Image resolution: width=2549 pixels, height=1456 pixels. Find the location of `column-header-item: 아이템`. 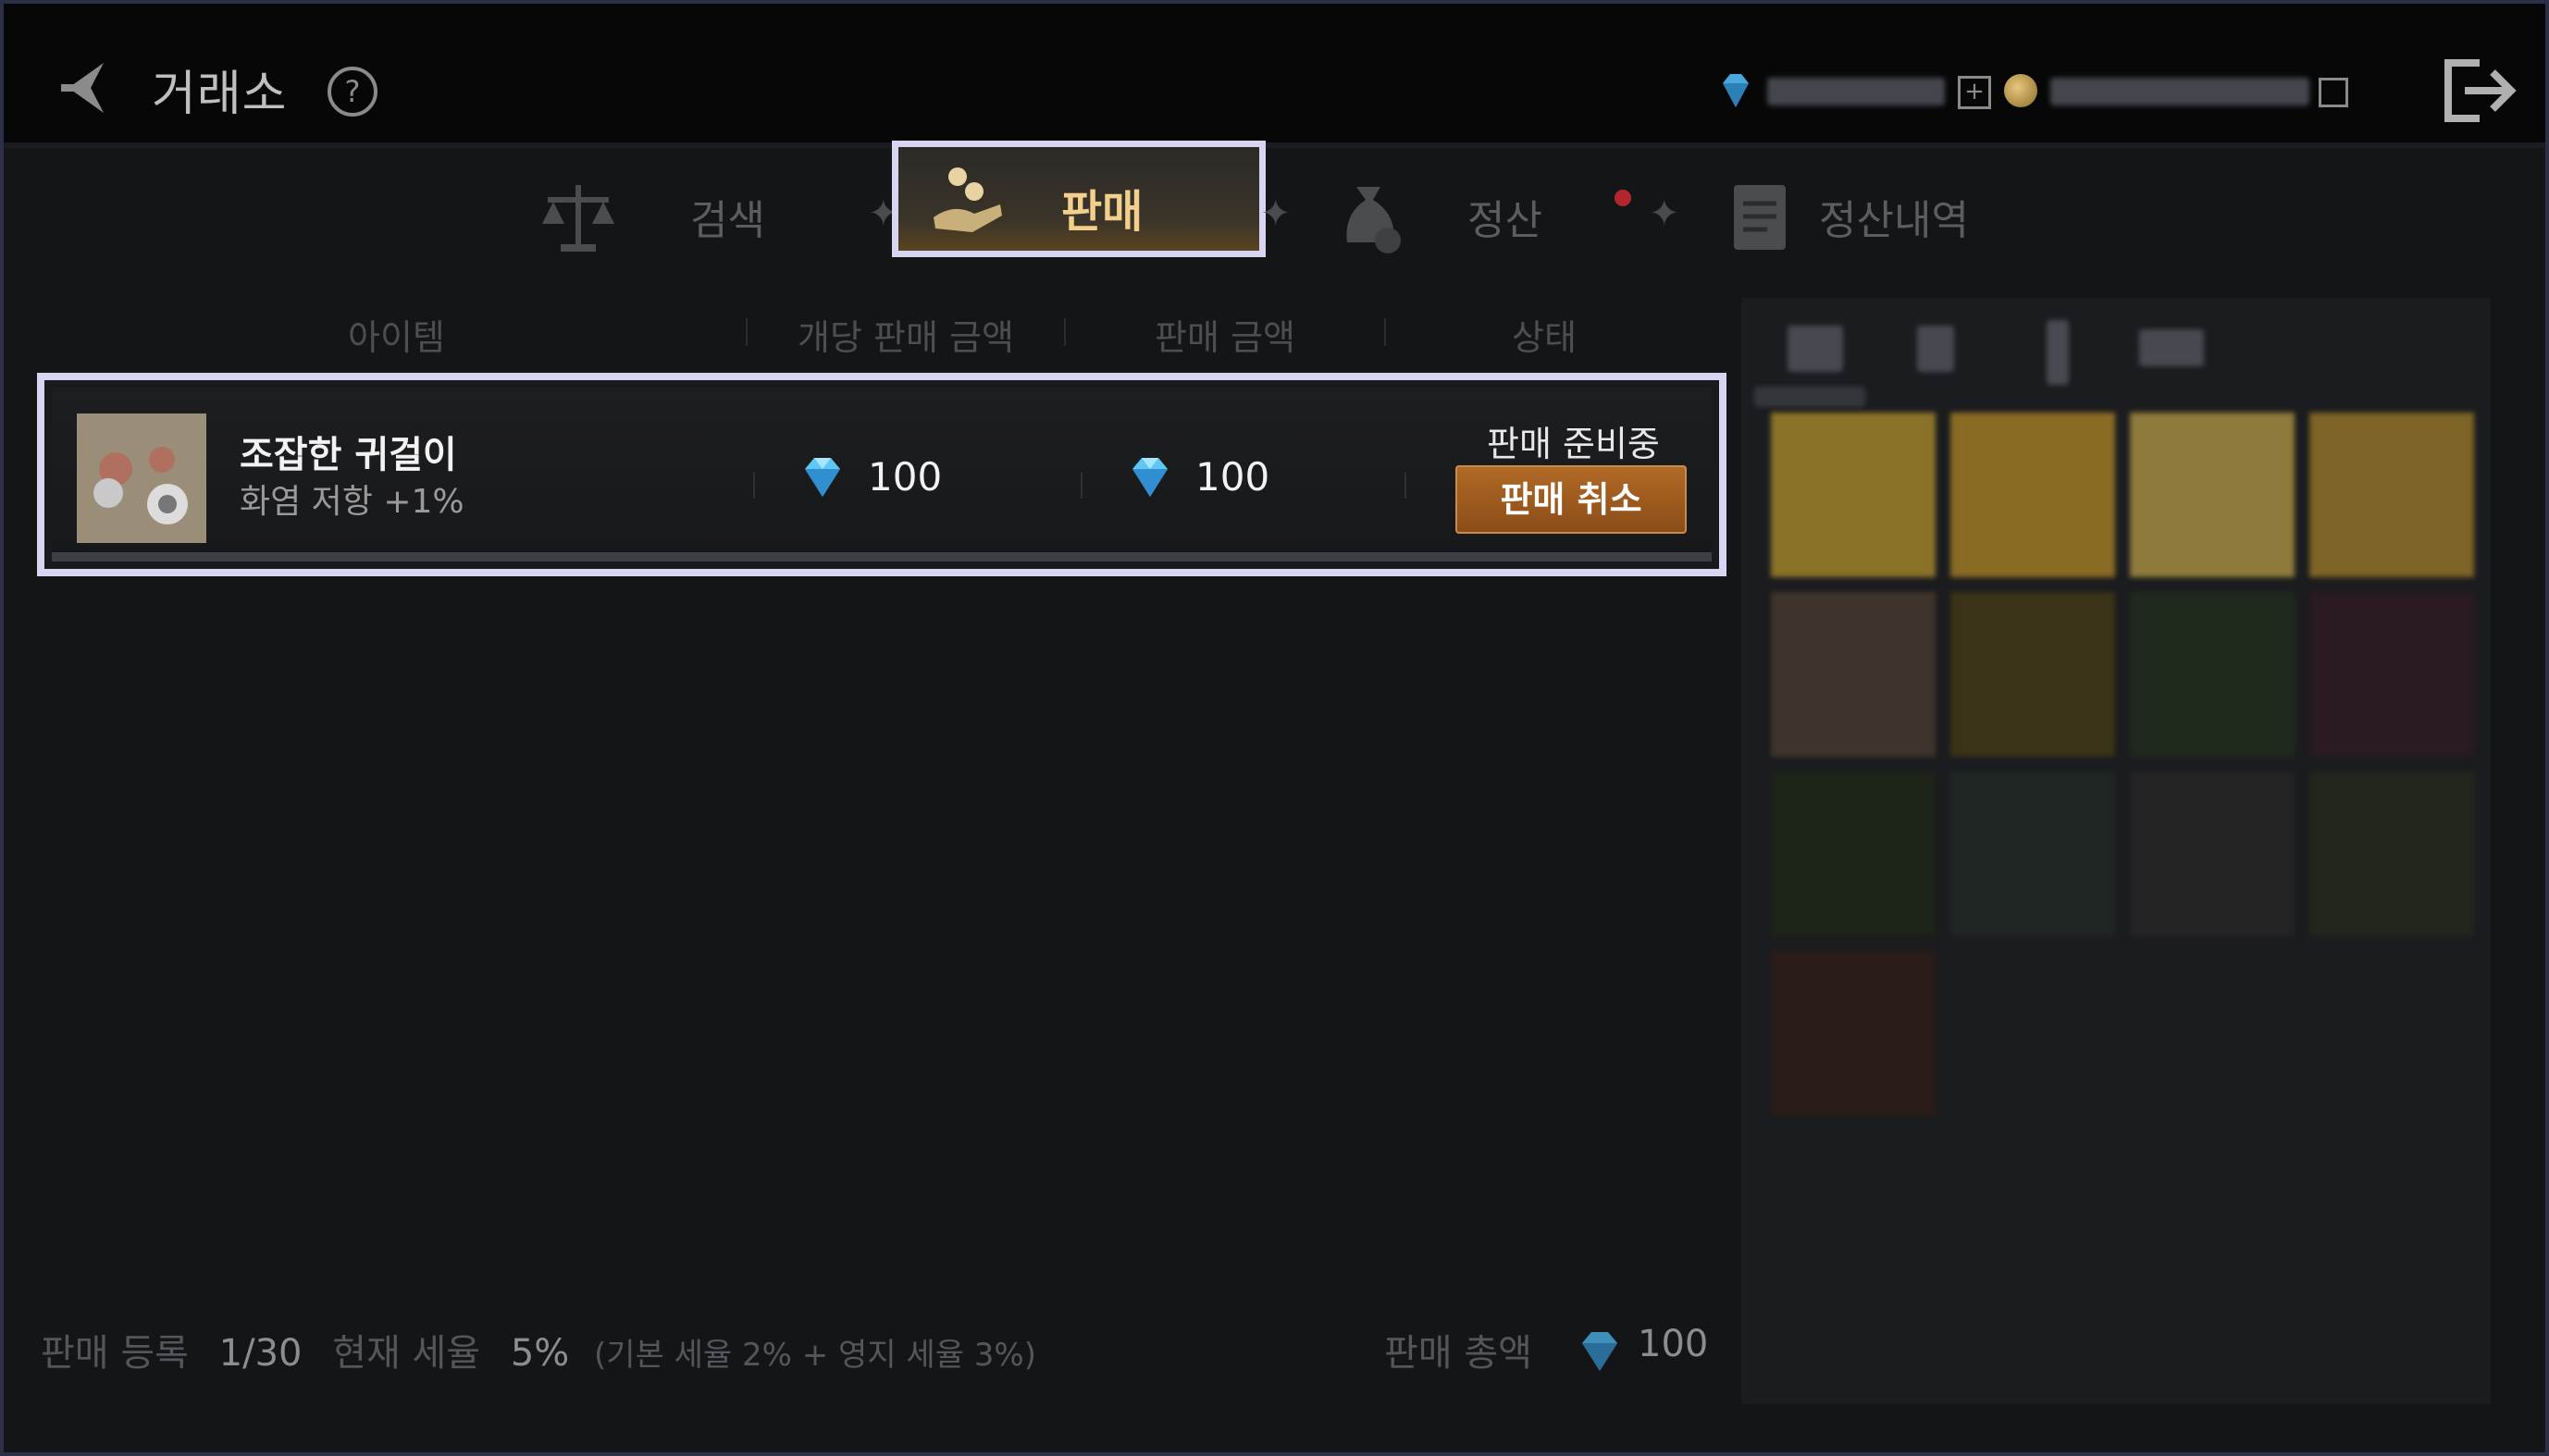

column-header-item: 아이템 is located at coordinates (397, 337).